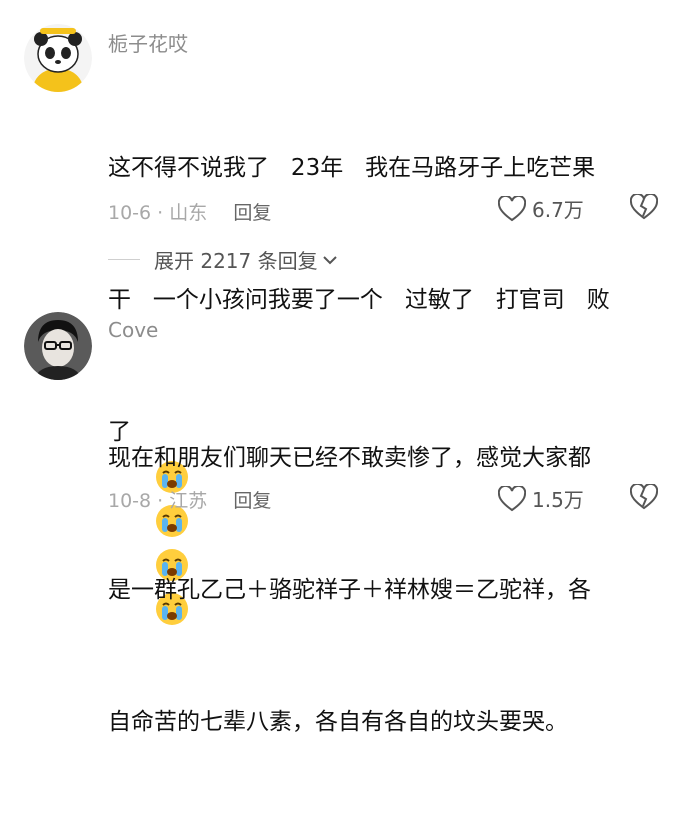 This screenshot has height=832, width=690. What do you see at coordinates (133, 330) in the screenshot?
I see `username: Cove` at bounding box center [133, 330].